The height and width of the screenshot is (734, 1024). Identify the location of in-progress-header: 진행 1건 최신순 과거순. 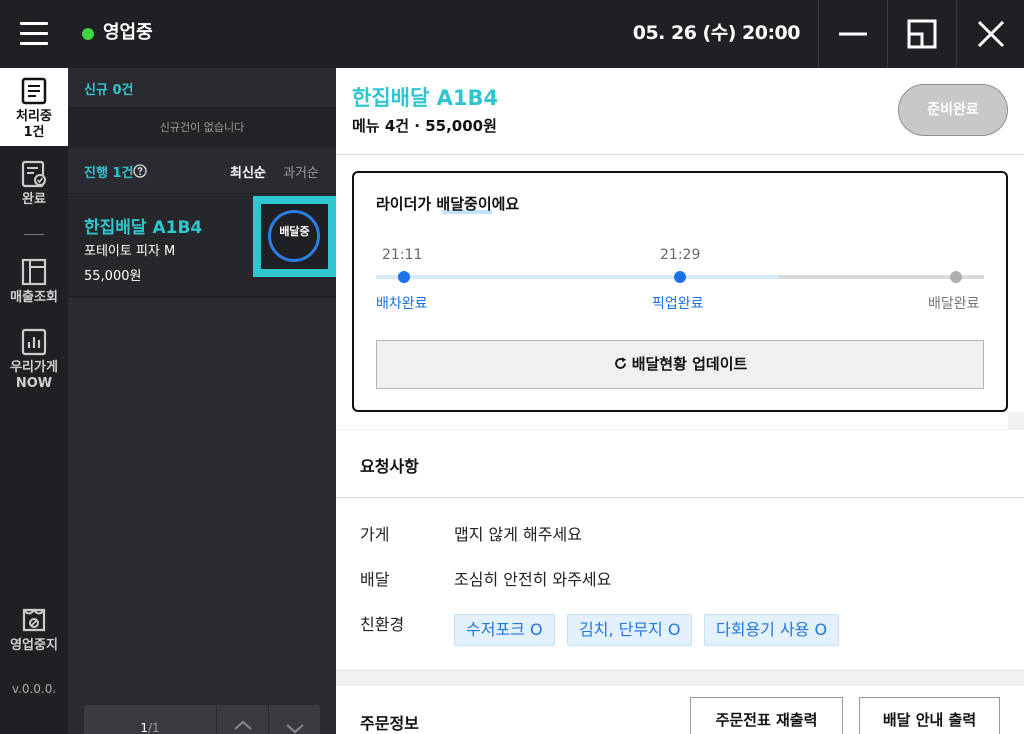
(202, 171).